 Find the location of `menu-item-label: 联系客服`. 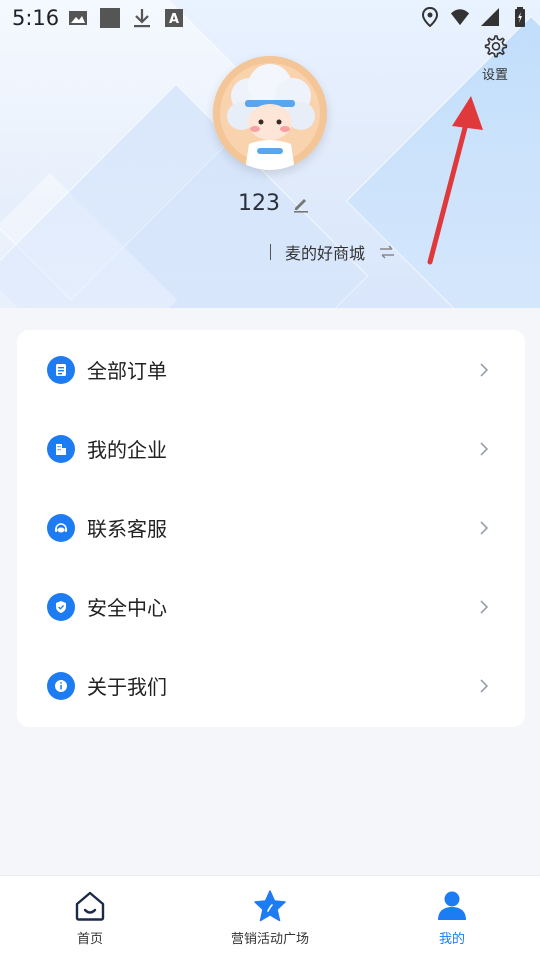

menu-item-label: 联系客服 is located at coordinates (127, 529).